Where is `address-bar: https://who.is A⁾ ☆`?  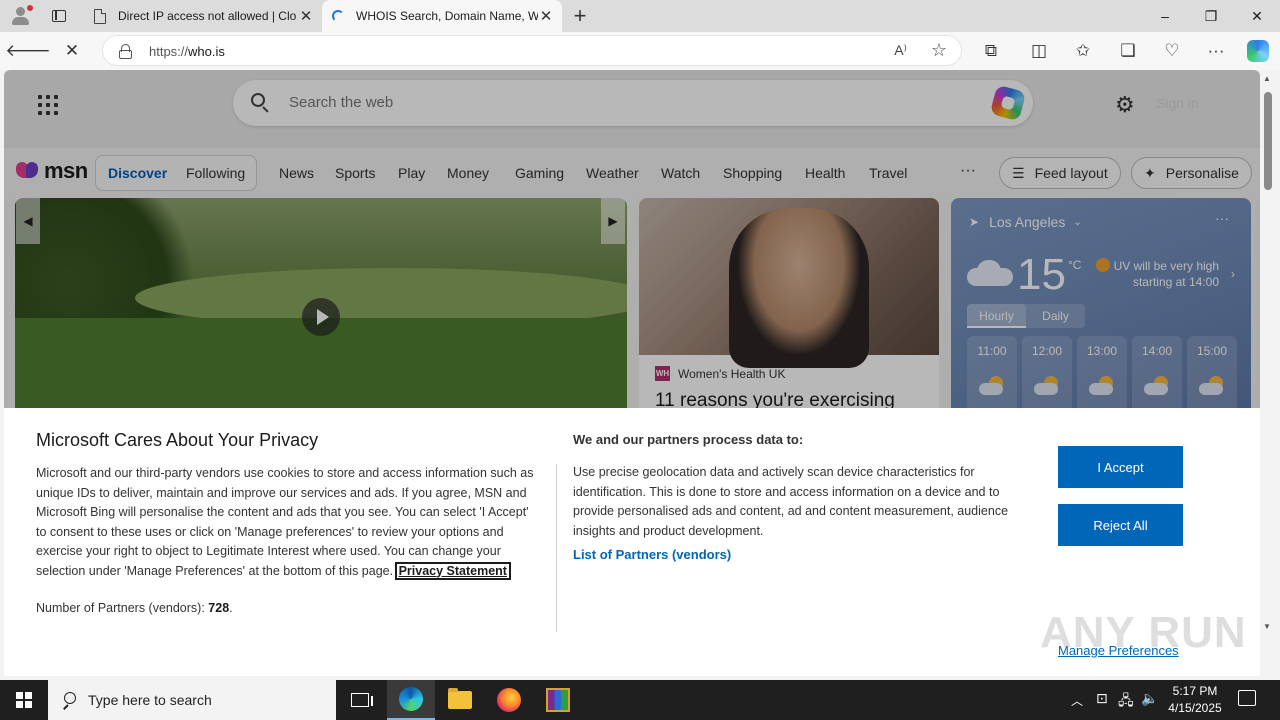
address-bar: https://who.is A⁾ ☆ is located at coordinates (532, 50).